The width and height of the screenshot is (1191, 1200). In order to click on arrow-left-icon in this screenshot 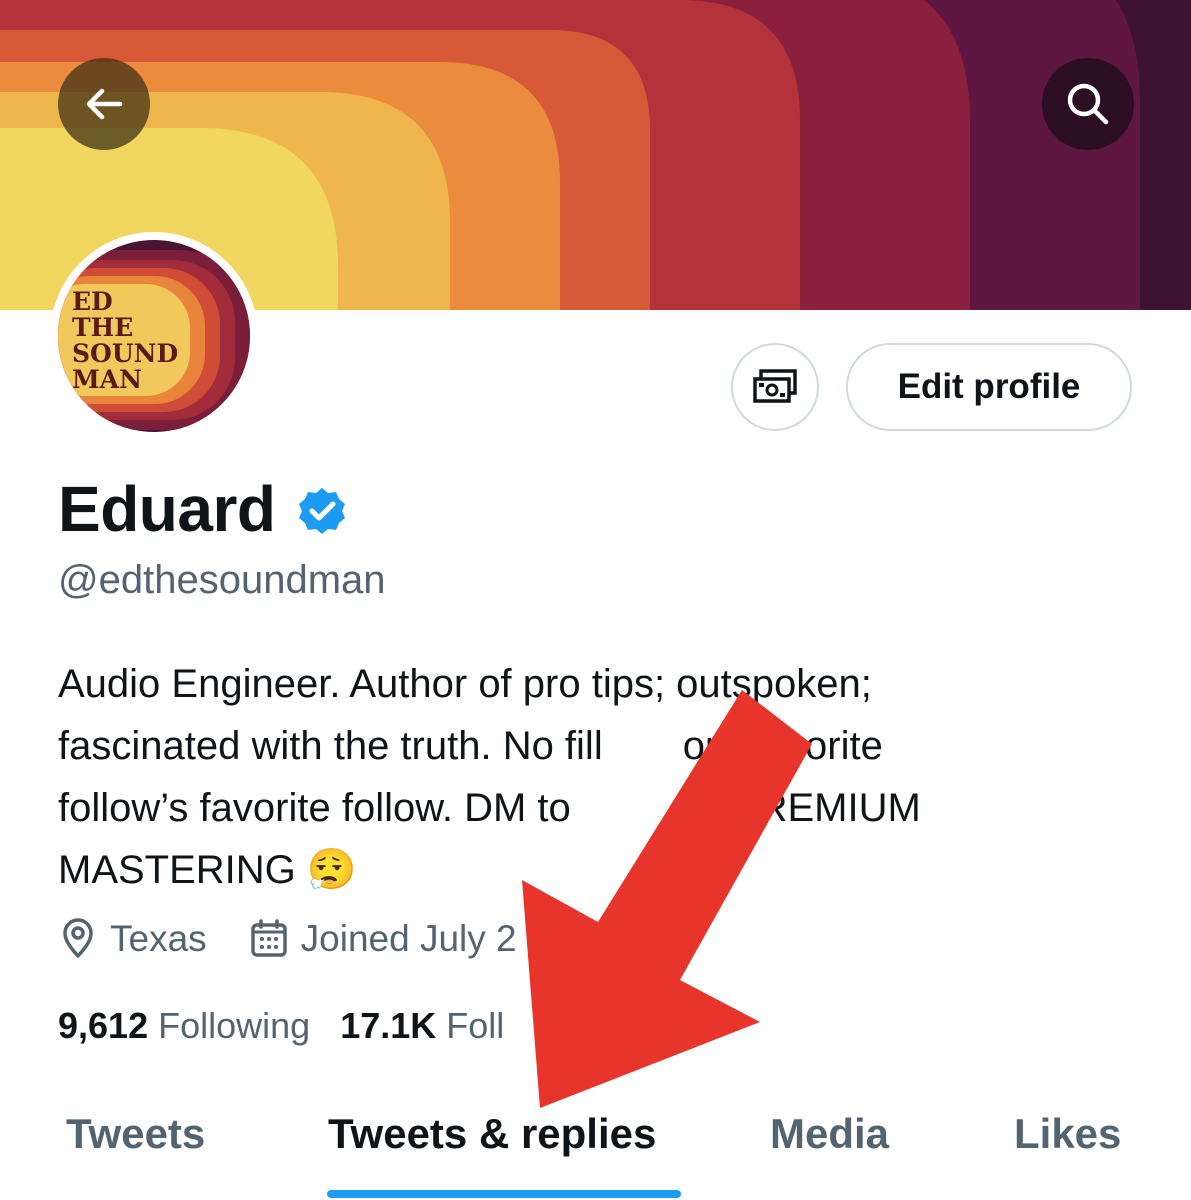, I will do `click(104, 104)`.